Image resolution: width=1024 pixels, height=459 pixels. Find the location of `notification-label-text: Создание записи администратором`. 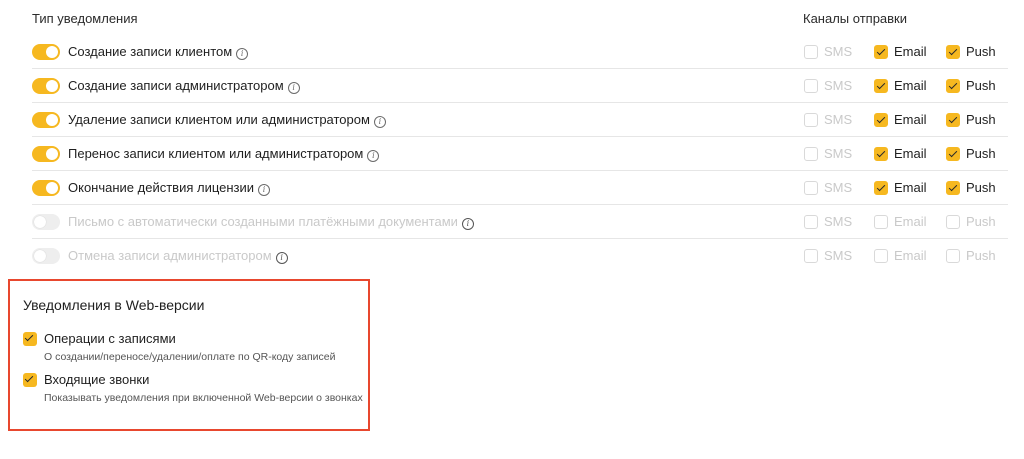

notification-label-text: Создание записи администратором is located at coordinates (176, 85).